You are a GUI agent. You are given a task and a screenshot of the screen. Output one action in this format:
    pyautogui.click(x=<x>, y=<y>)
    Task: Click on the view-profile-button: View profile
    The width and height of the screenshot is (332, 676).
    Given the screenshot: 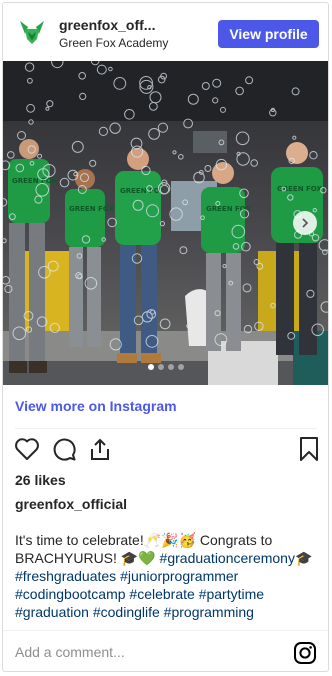 What is the action you would take?
    pyautogui.click(x=268, y=34)
    